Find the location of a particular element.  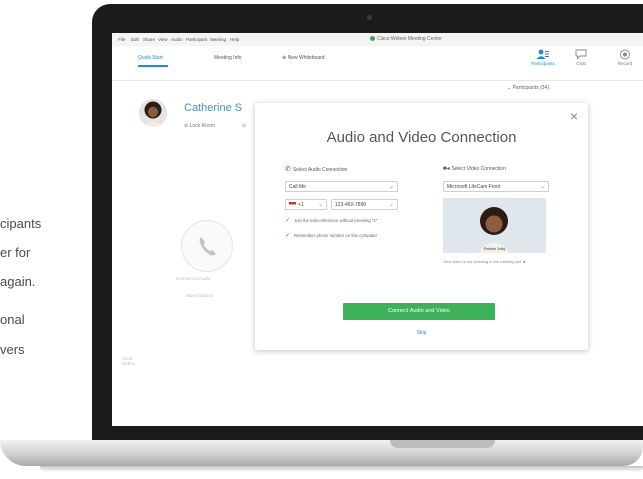

us-flag-icon is located at coordinates (292, 205).